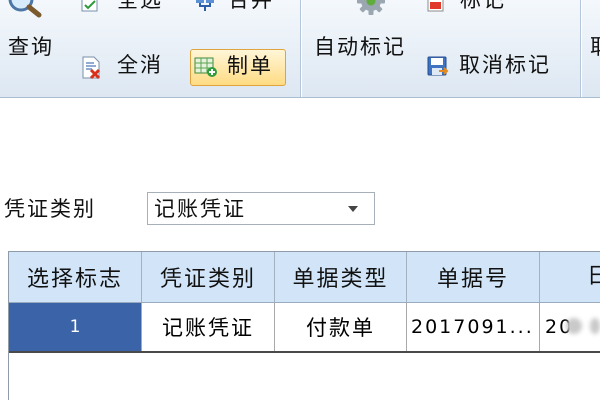 The height and width of the screenshot is (400, 600). I want to click on mark-button: 标记, so click(492, 6).